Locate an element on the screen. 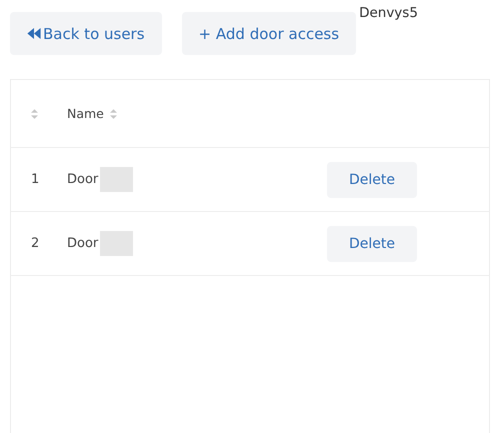  add-button: + Add door access is located at coordinates (269, 33).